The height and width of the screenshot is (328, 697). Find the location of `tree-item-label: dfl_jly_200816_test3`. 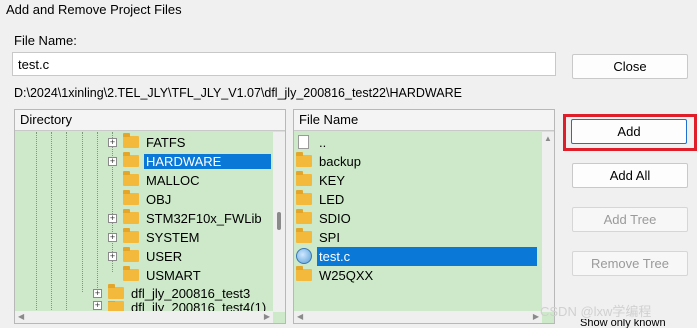

tree-item-label: dfl_jly_200816_test3 is located at coordinates (191, 293).